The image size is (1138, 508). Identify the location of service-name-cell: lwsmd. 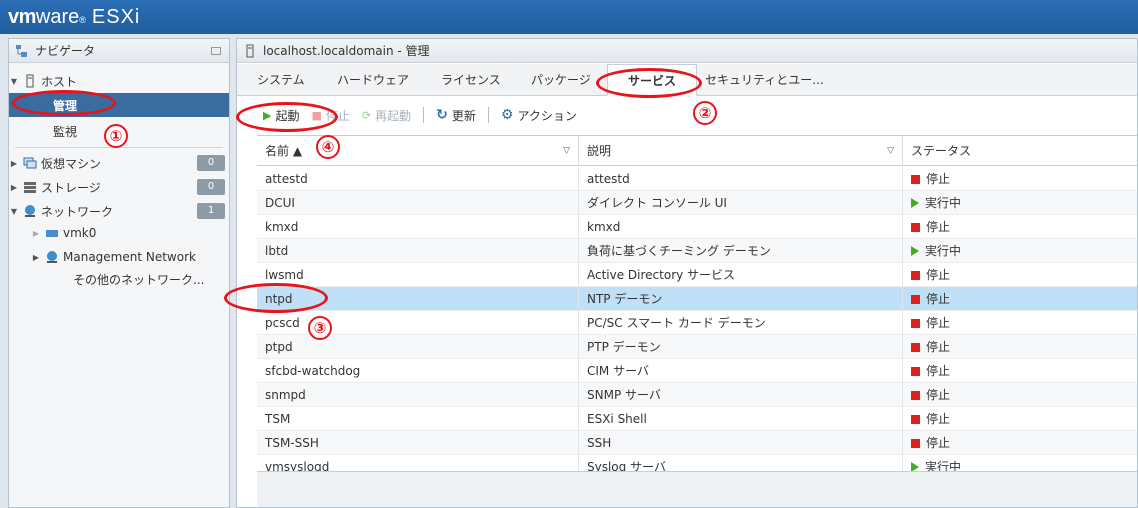
(418, 275).